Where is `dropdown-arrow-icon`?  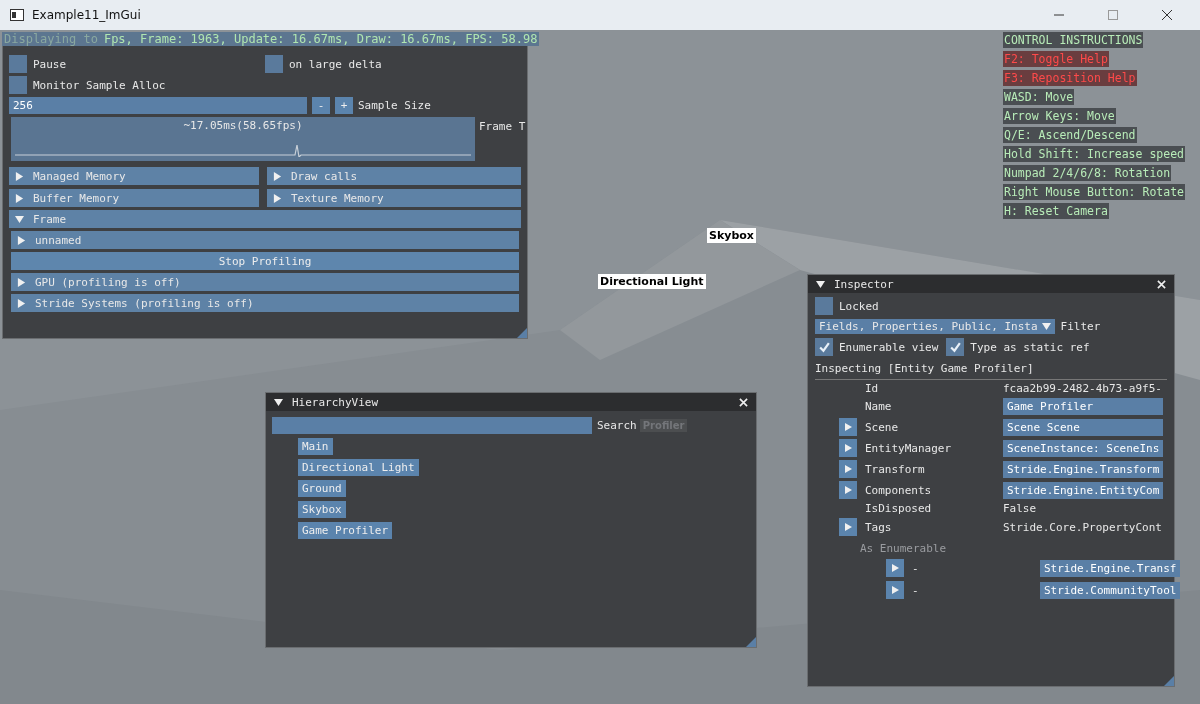
dropdown-arrow-icon is located at coordinates (1046, 326).